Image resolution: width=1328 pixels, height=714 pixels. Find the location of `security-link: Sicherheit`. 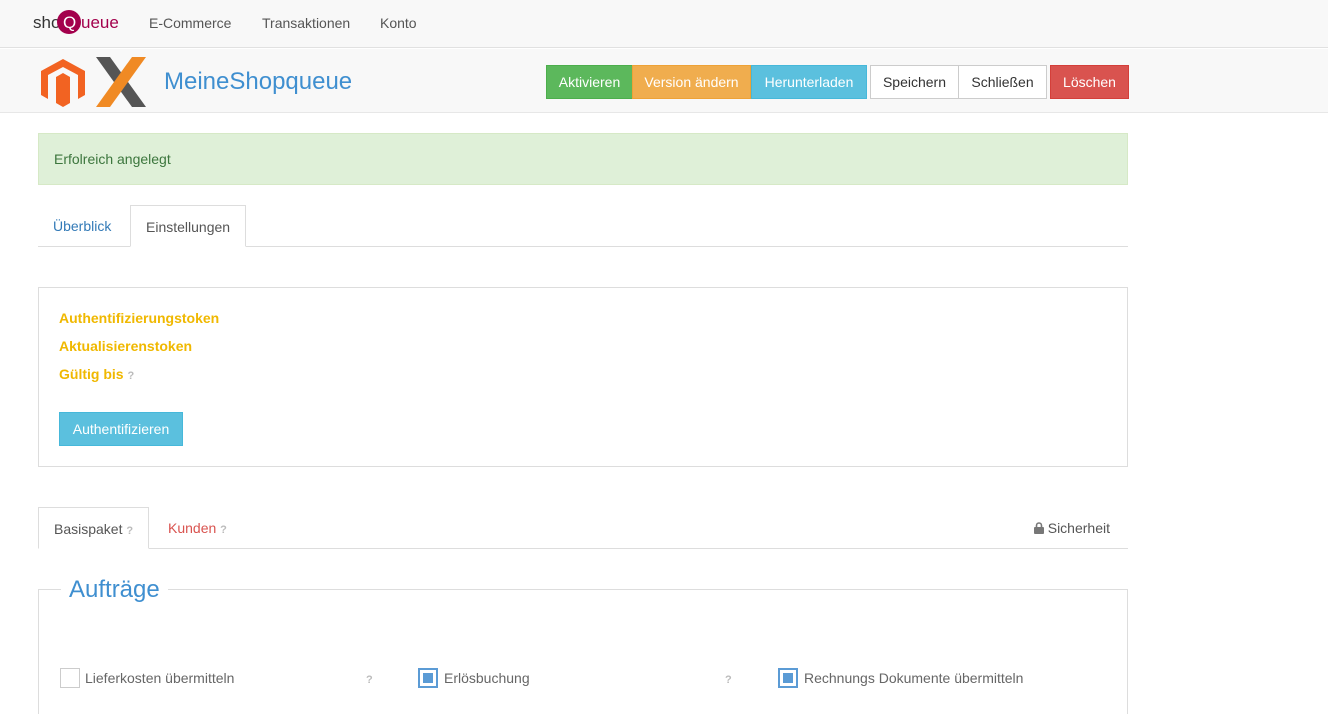

security-link: Sicherheit is located at coordinates (1071, 528).